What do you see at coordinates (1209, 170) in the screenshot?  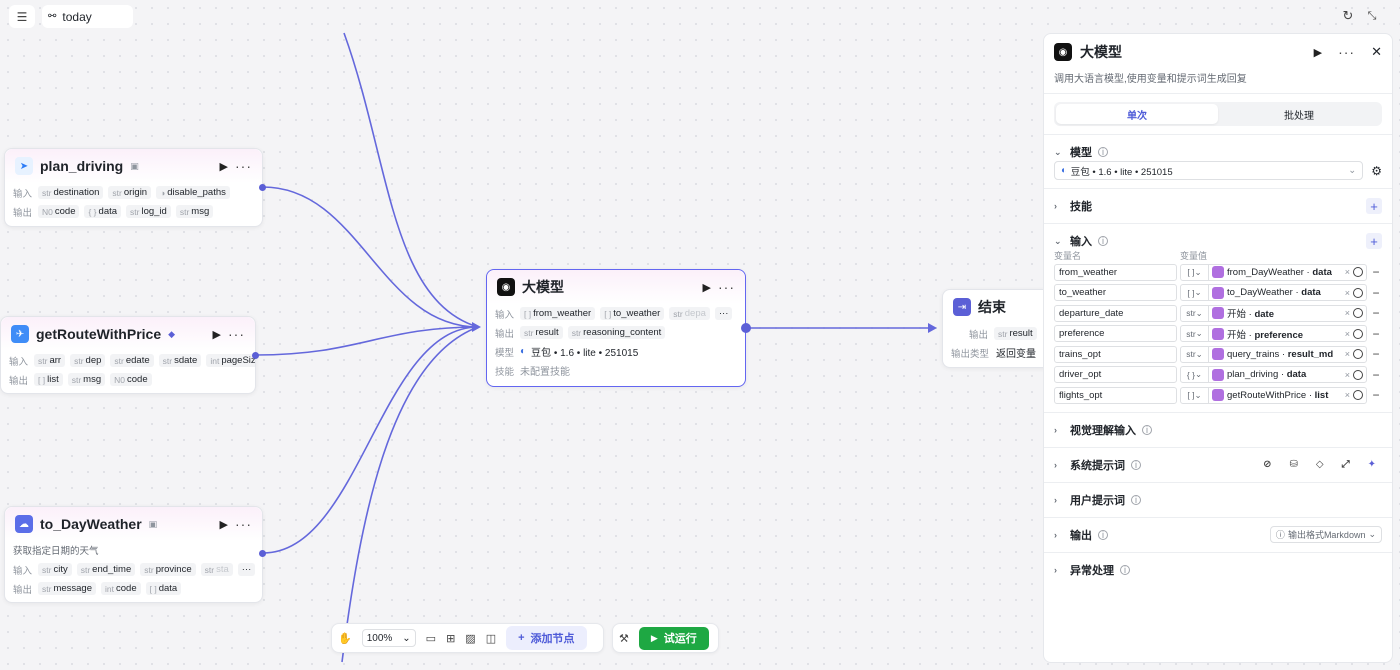 I see `model-select: ◐ 豆包 • 1.6 • lite • 251015 ⌄` at bounding box center [1209, 170].